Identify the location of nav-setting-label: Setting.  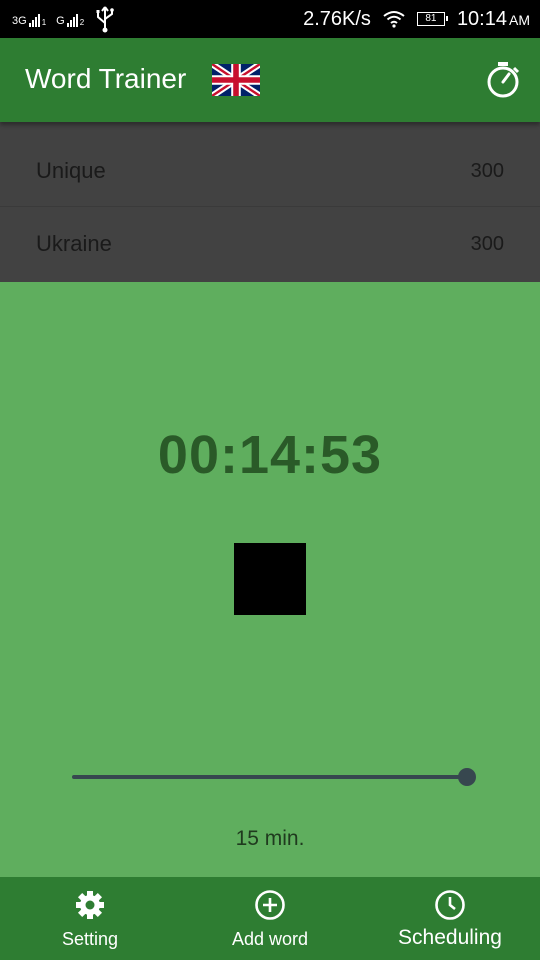
(90, 939).